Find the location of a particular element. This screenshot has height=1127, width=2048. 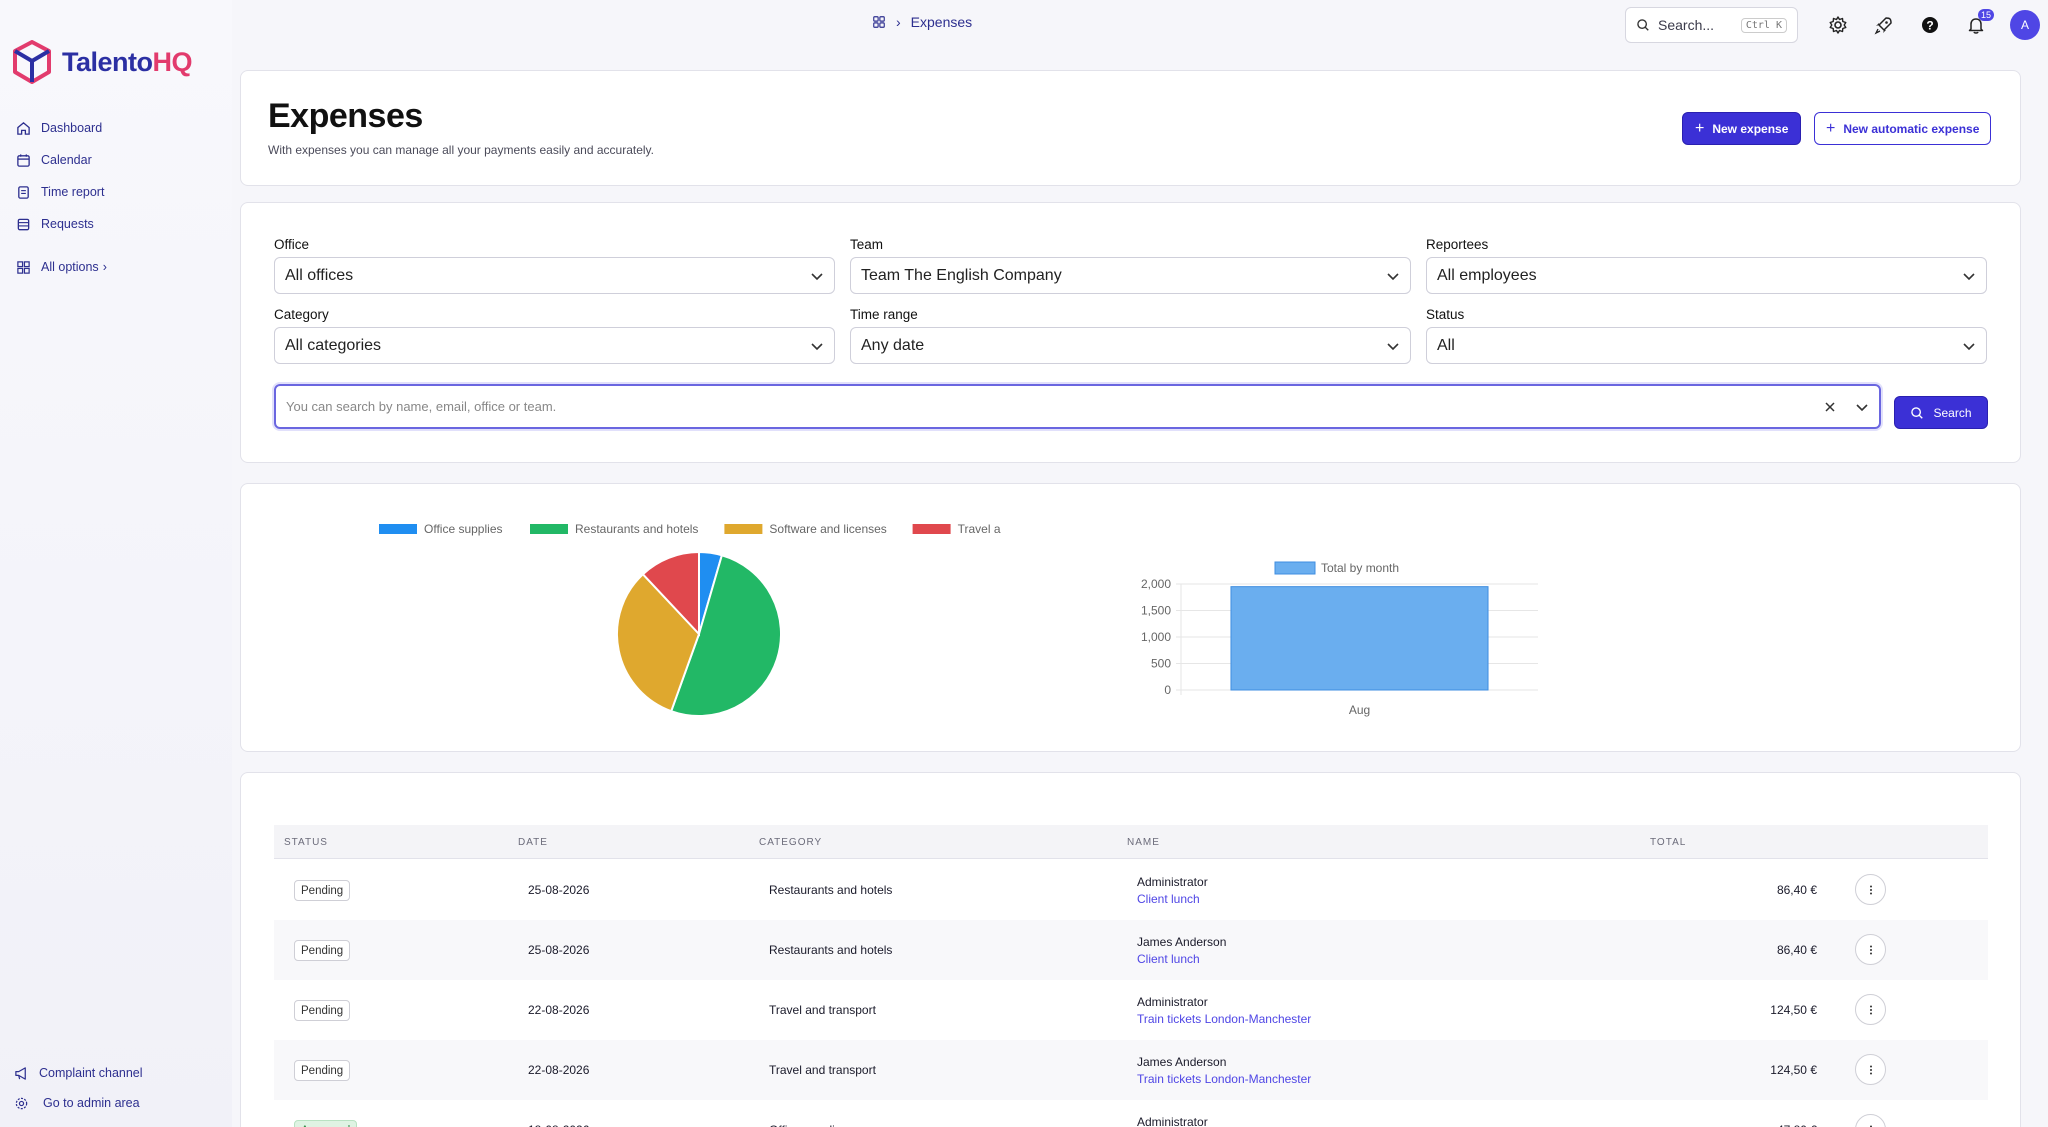

time-range-select: Any date is located at coordinates (1130, 345).